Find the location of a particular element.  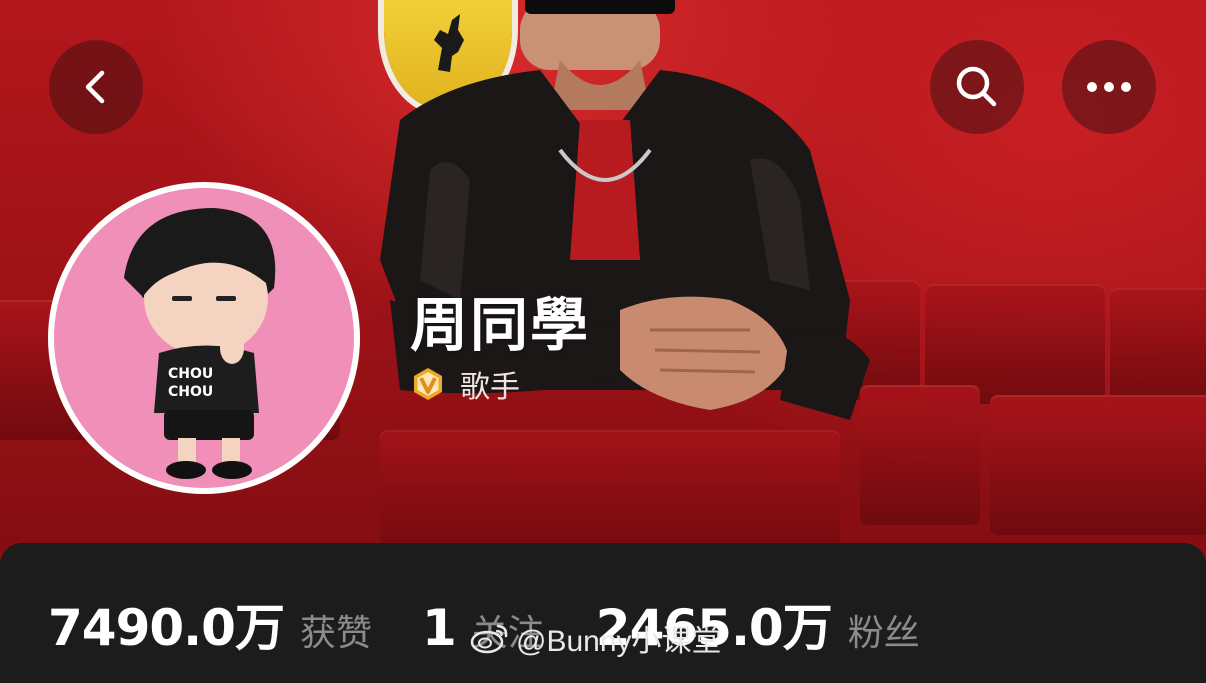

avatar-figure-illustration: CHOU CHOU is located at coordinates (200, 343).